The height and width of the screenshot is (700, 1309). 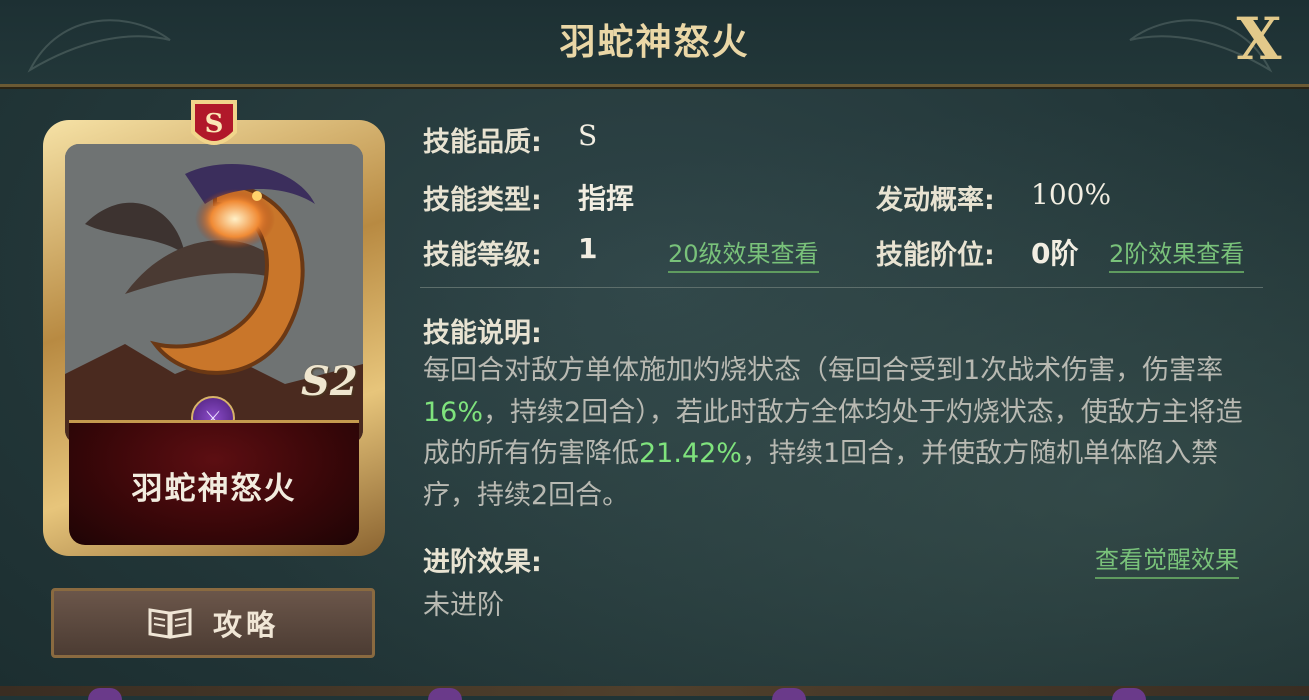 What do you see at coordinates (1167, 559) in the screenshot?
I see `awaken-effect-link: 查看觉醒效果` at bounding box center [1167, 559].